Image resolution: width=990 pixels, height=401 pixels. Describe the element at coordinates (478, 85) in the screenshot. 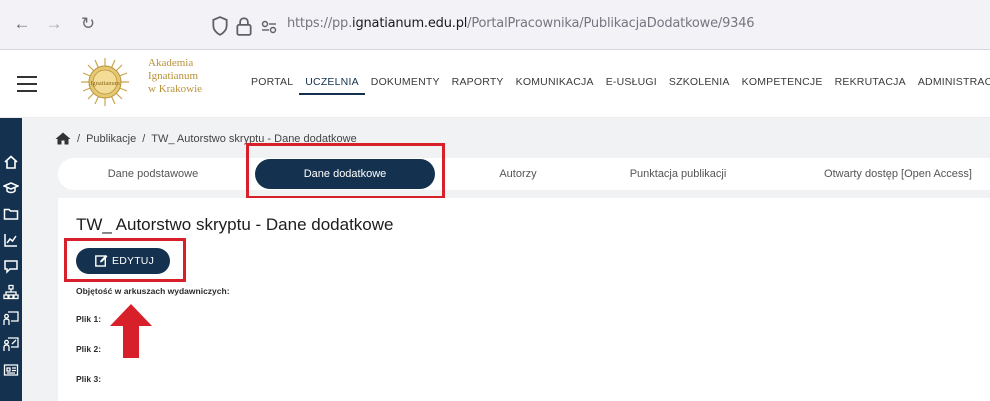

I see `menu-item-raporty: RAPORTY` at that location.